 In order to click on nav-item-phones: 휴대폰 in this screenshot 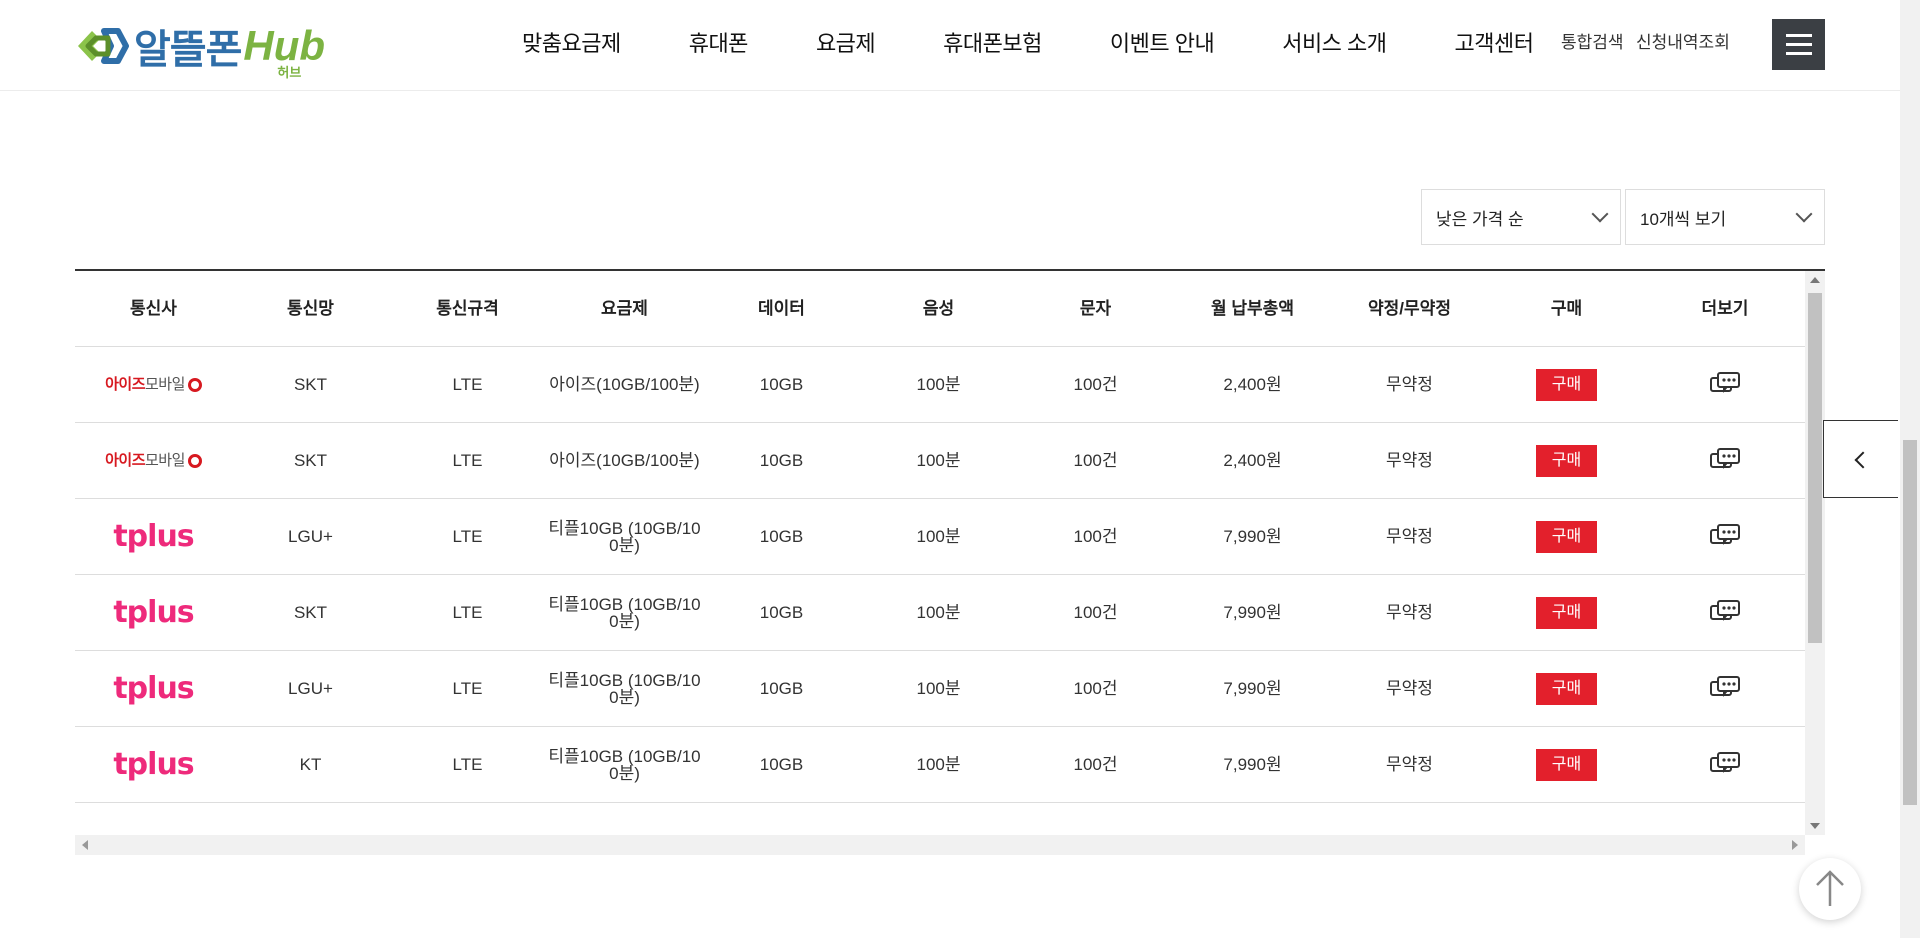, I will do `click(719, 42)`.